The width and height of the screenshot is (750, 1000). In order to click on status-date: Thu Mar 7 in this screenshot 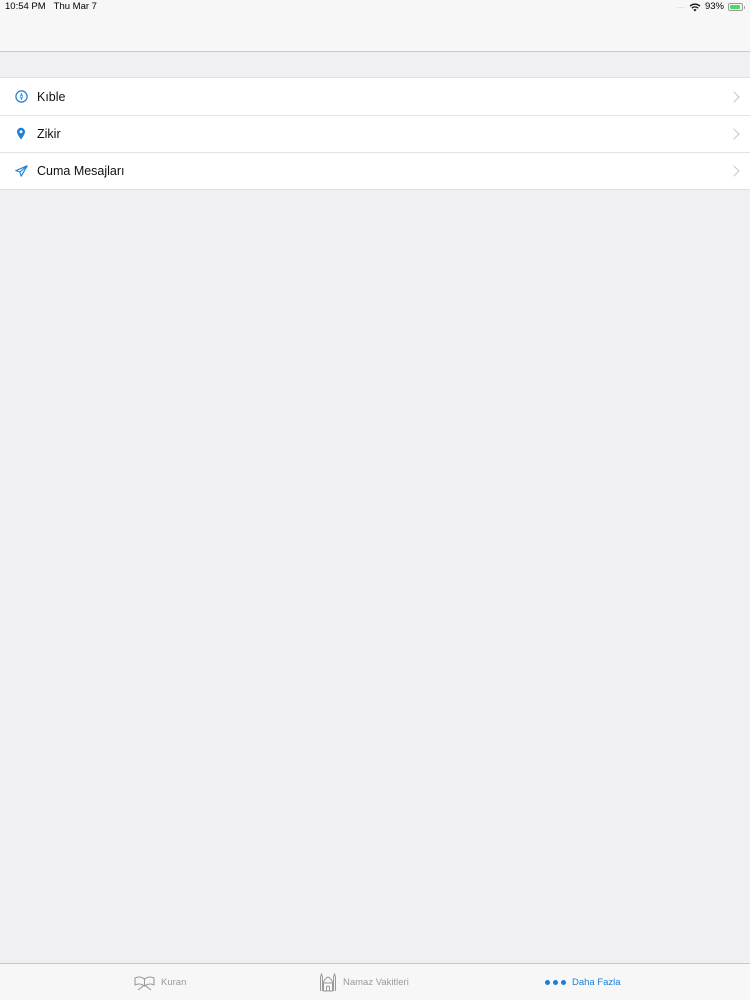, I will do `click(75, 6)`.